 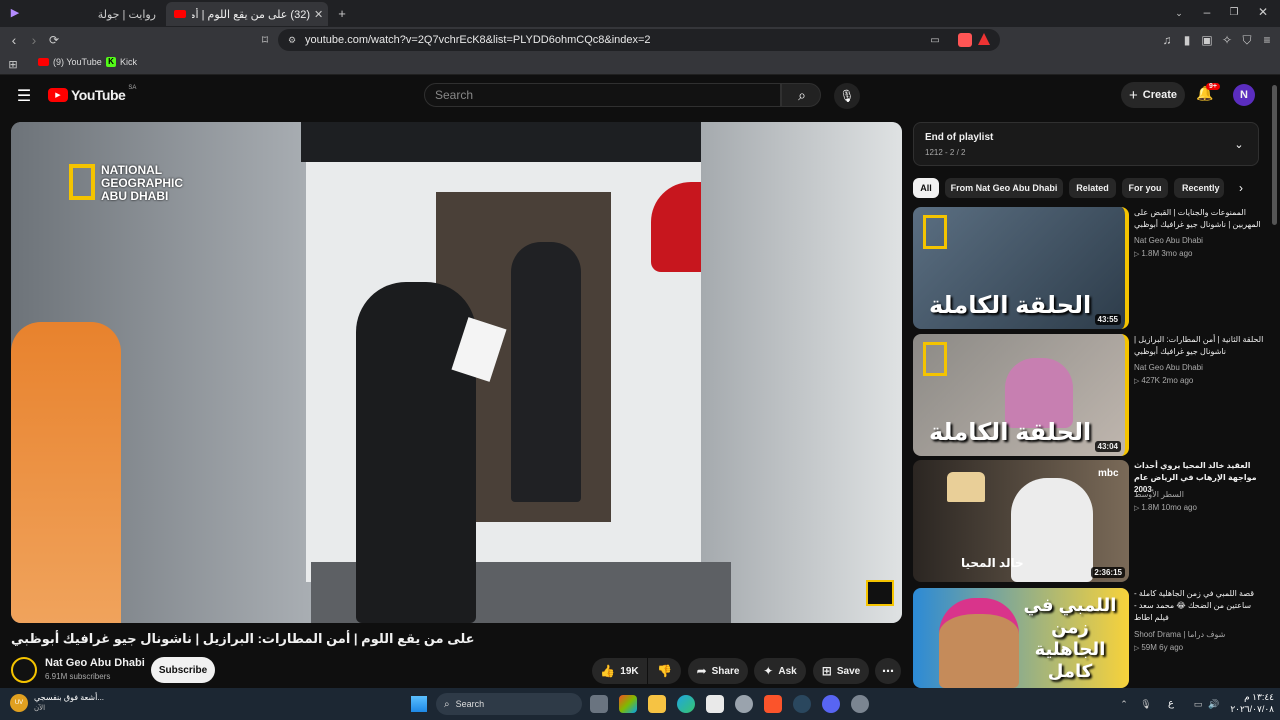 I want to click on network-icon: ▭, so click(x=1198, y=704).